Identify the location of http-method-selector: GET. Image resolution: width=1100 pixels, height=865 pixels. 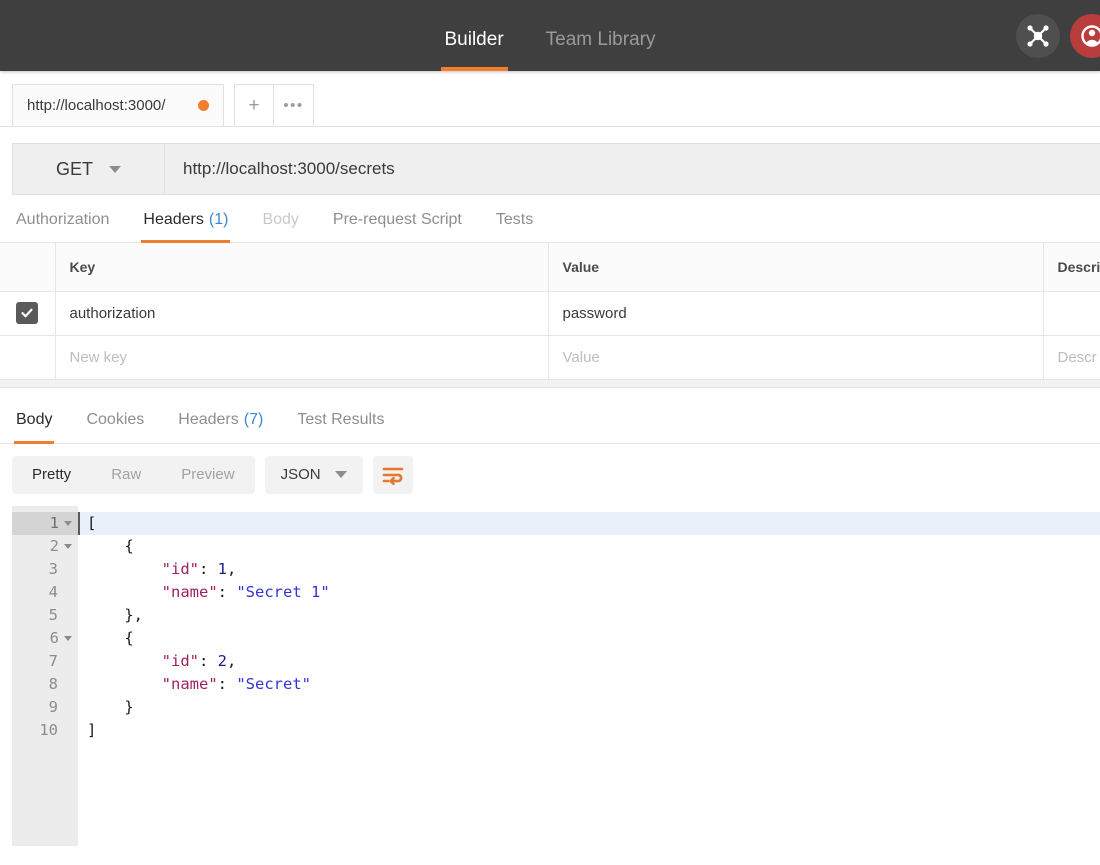
(89, 169).